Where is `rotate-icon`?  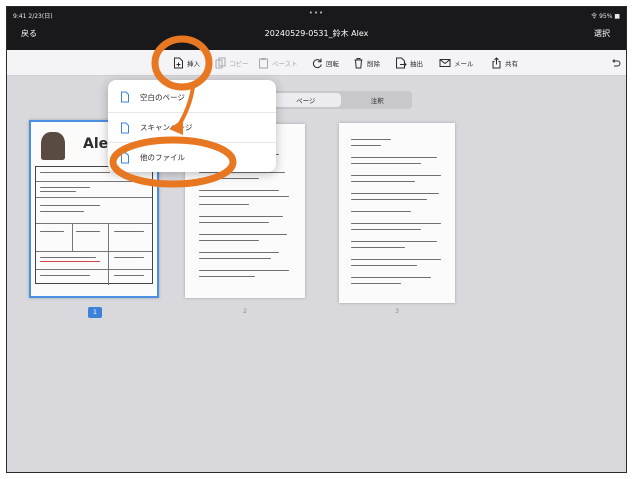 rotate-icon is located at coordinates (317, 63).